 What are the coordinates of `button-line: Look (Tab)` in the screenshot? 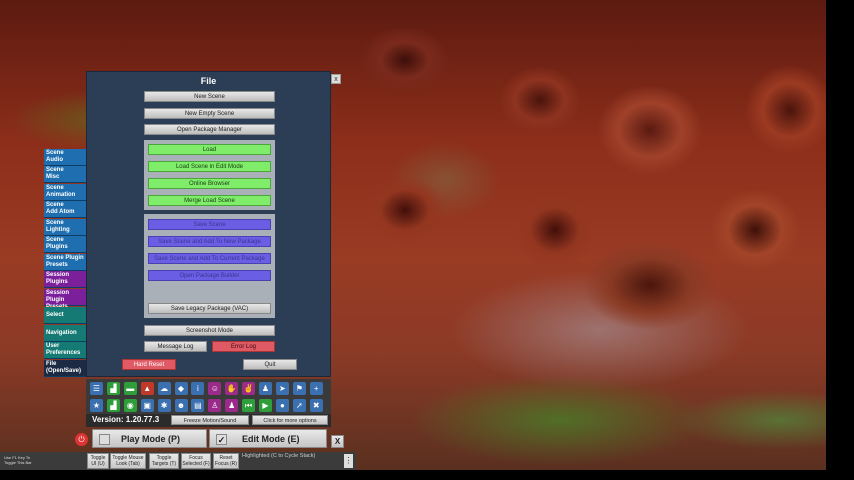 It's located at (128, 464).